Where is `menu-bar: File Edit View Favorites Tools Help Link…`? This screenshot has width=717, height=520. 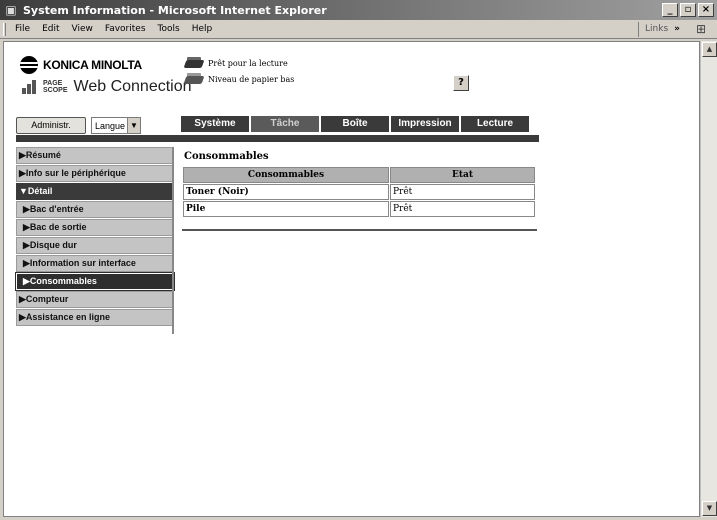 menu-bar: File Edit View Favorites Tools Help Link… is located at coordinates (358, 29).